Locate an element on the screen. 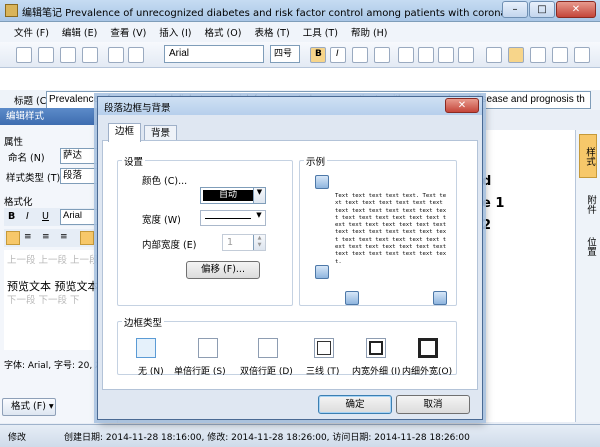  format-button-label: 格式 (F) is located at coordinates (28, 406).